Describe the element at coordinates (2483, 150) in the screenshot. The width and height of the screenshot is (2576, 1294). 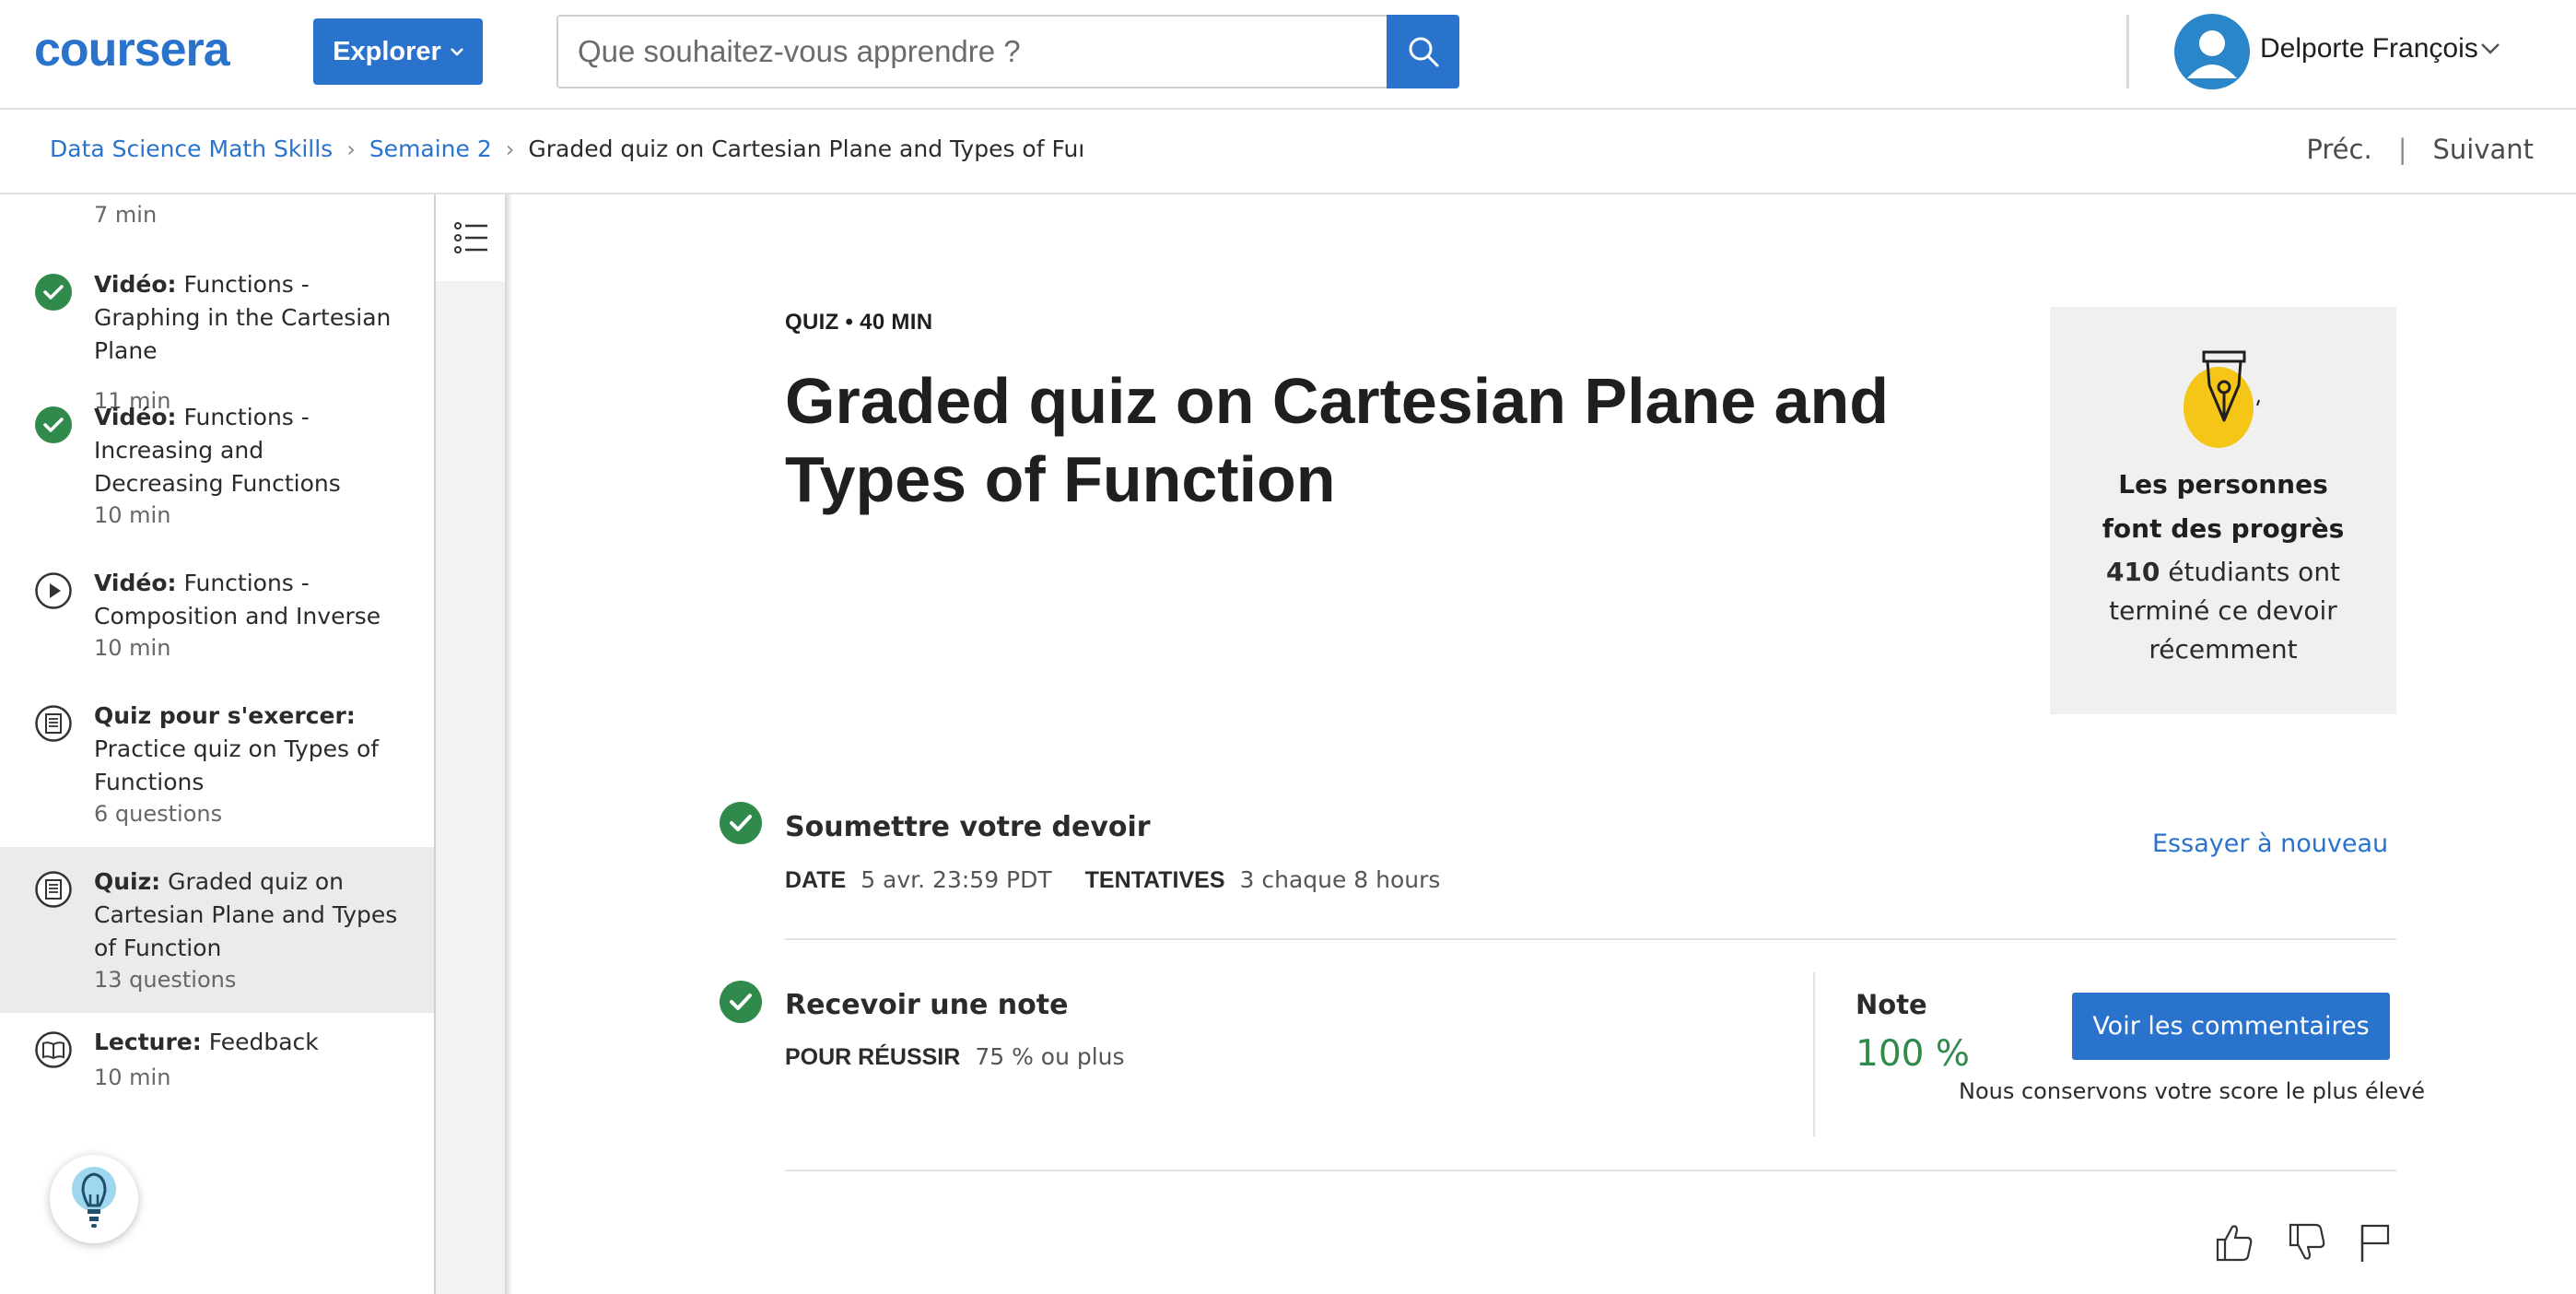
I see `next-link: Suivant` at that location.